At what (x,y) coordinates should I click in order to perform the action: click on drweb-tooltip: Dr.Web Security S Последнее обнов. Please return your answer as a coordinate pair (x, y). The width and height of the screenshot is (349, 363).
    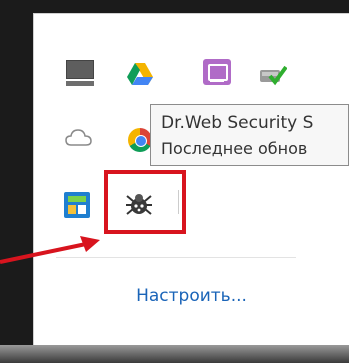
    Looking at the image, I should click on (249, 135).